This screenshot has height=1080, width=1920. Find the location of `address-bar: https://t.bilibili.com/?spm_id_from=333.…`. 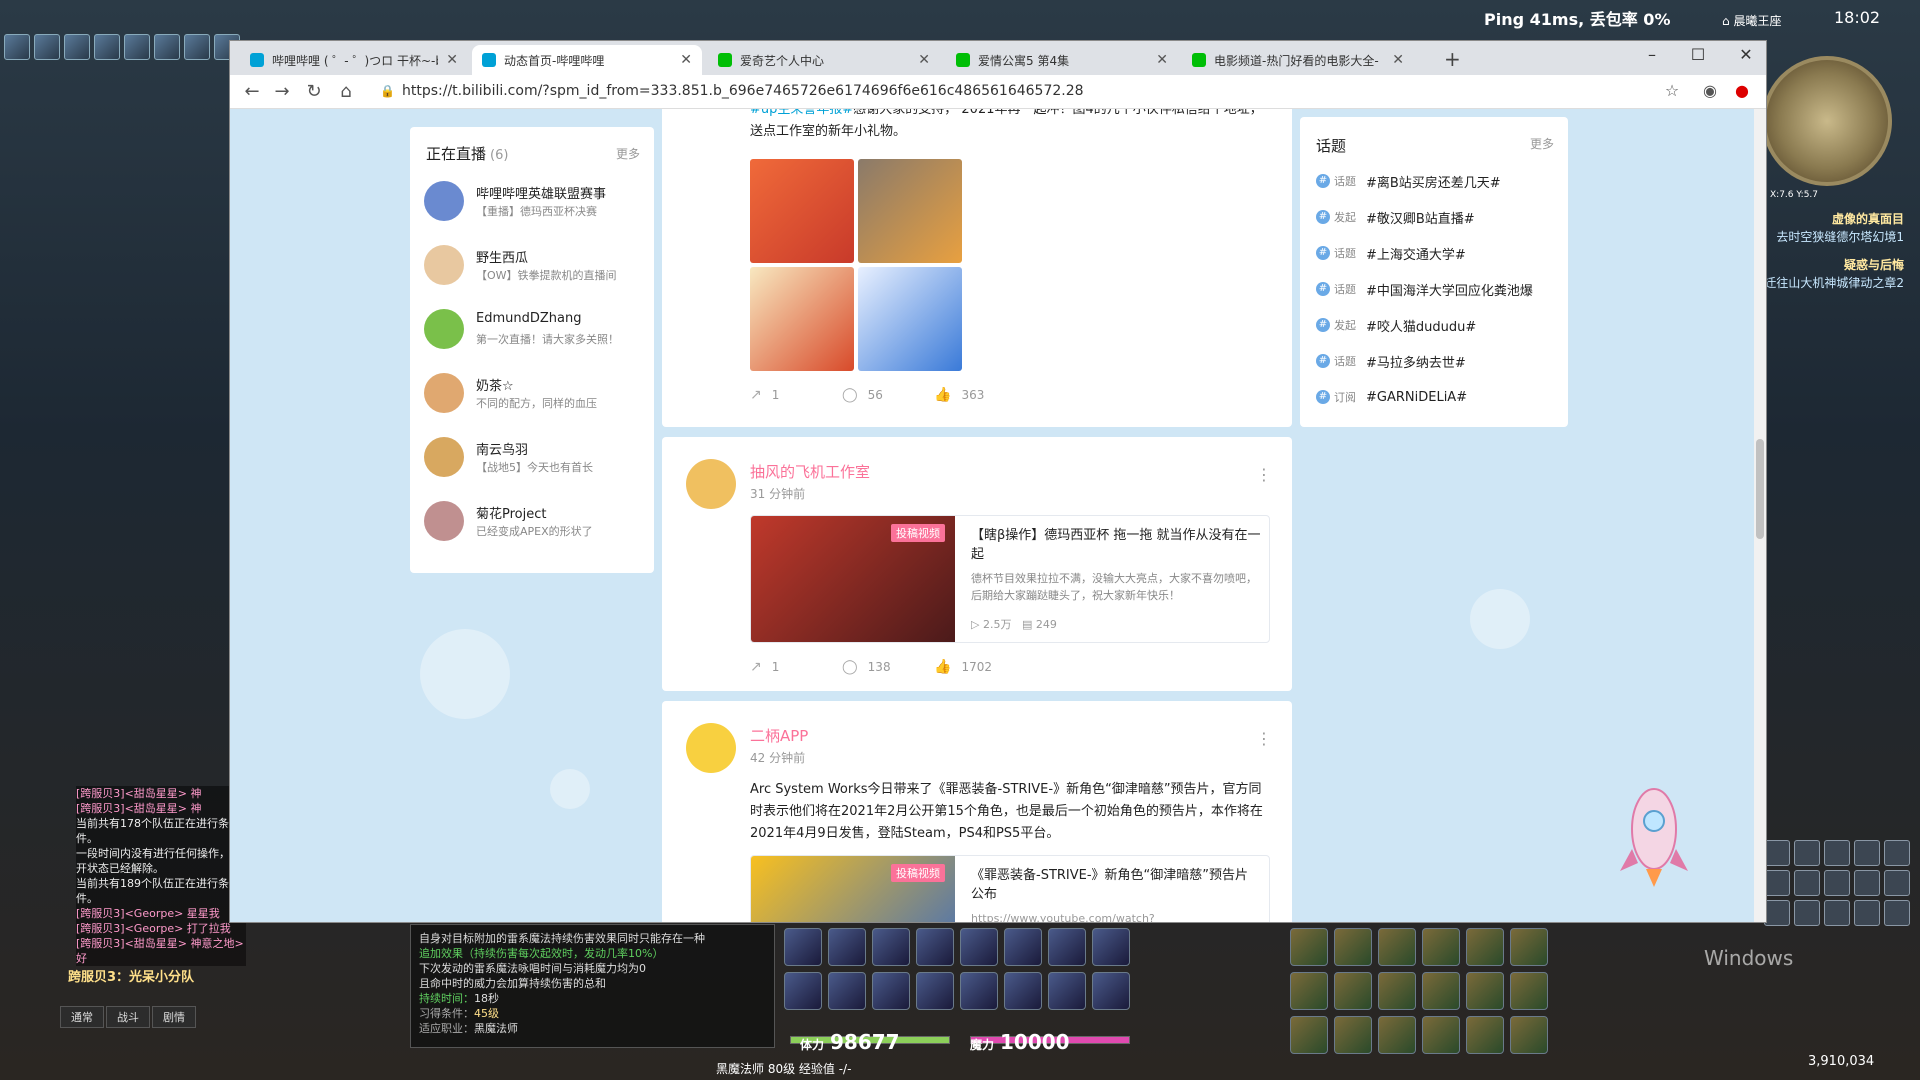

address-bar: https://t.bilibili.com/?spm_id_from=333.… is located at coordinates (743, 91).